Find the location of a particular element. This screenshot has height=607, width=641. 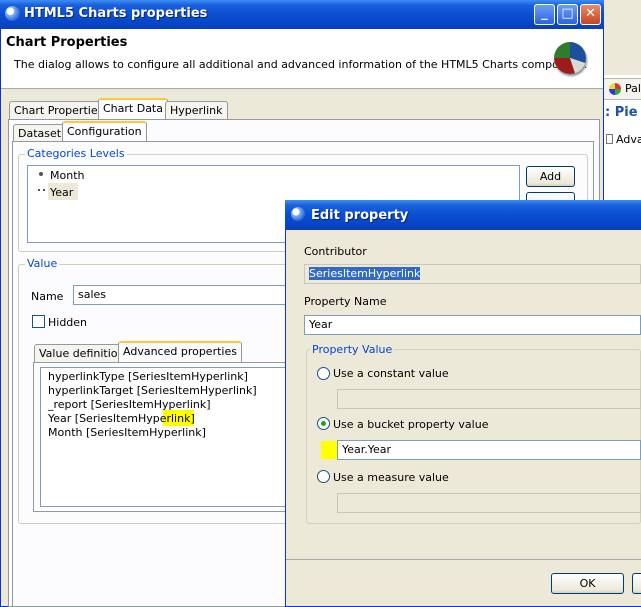

add-button: Add is located at coordinates (550, 176).